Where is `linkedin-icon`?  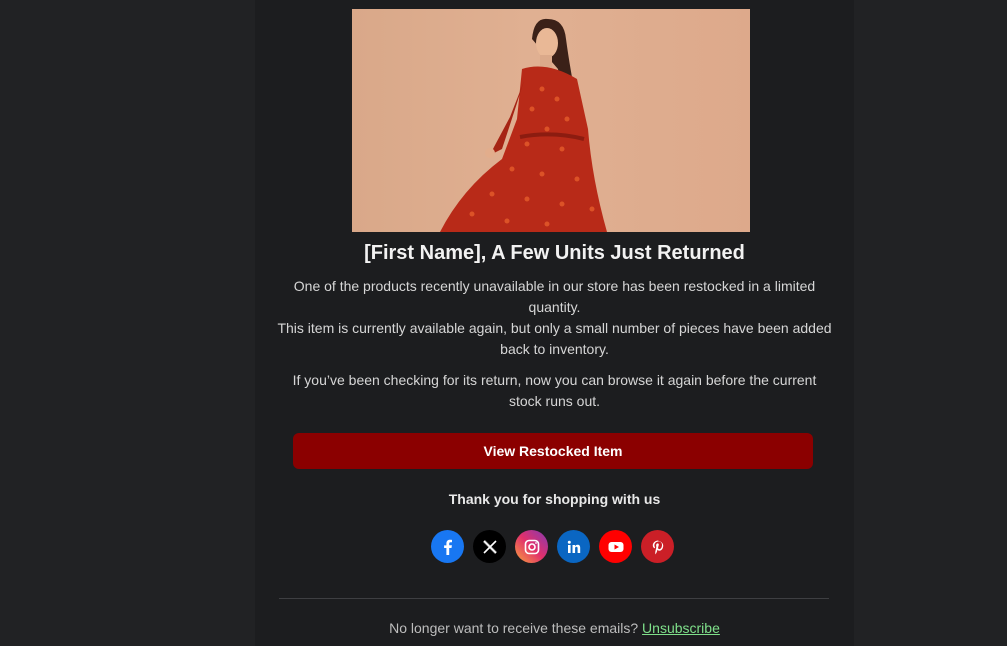 linkedin-icon is located at coordinates (573, 546).